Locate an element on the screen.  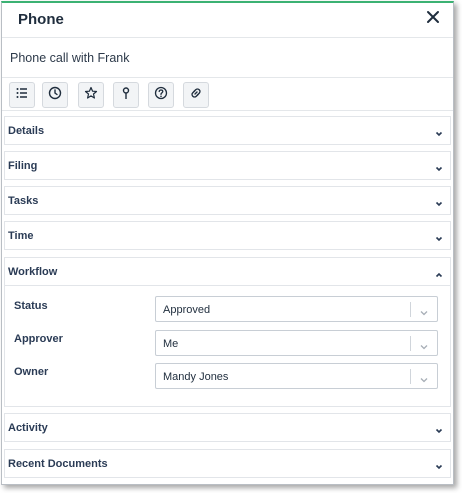
section-time: Time is located at coordinates (227, 235).